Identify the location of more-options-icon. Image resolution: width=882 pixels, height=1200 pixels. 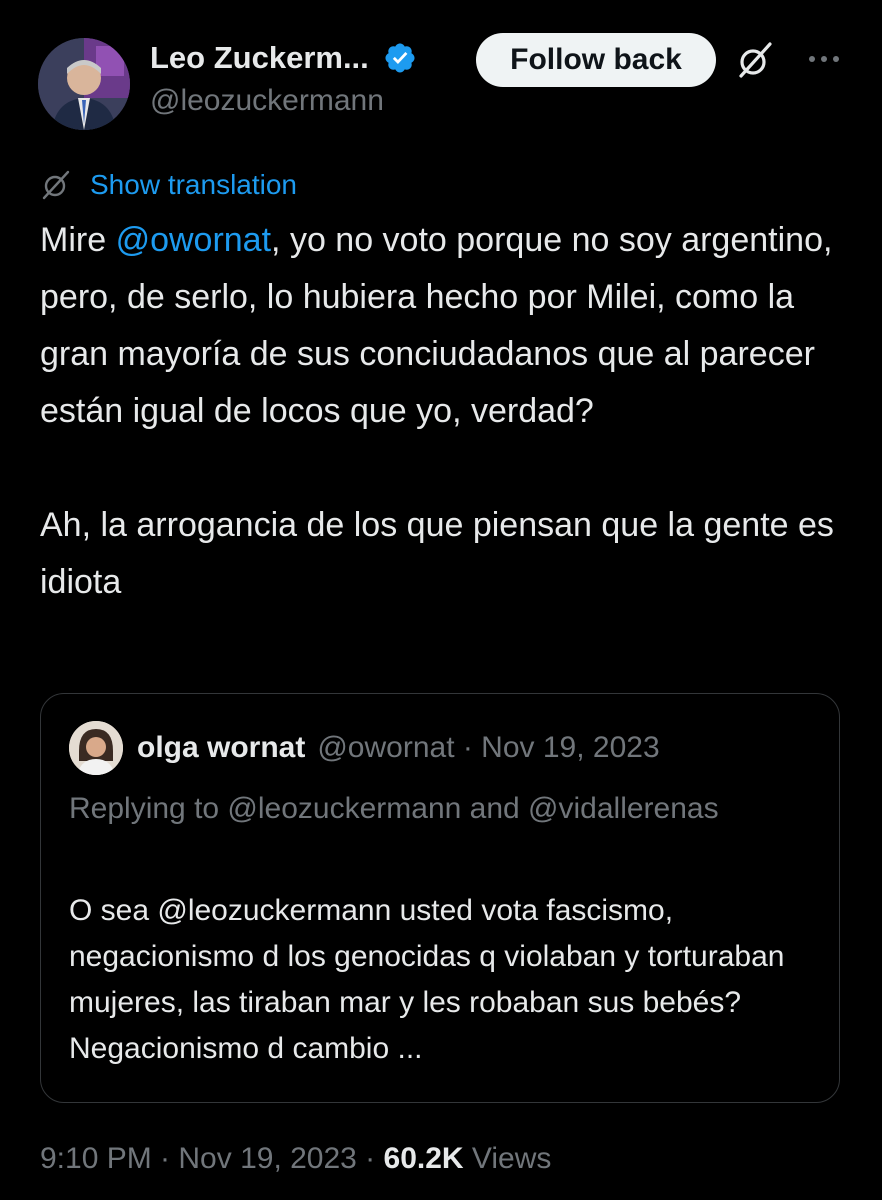
(824, 59).